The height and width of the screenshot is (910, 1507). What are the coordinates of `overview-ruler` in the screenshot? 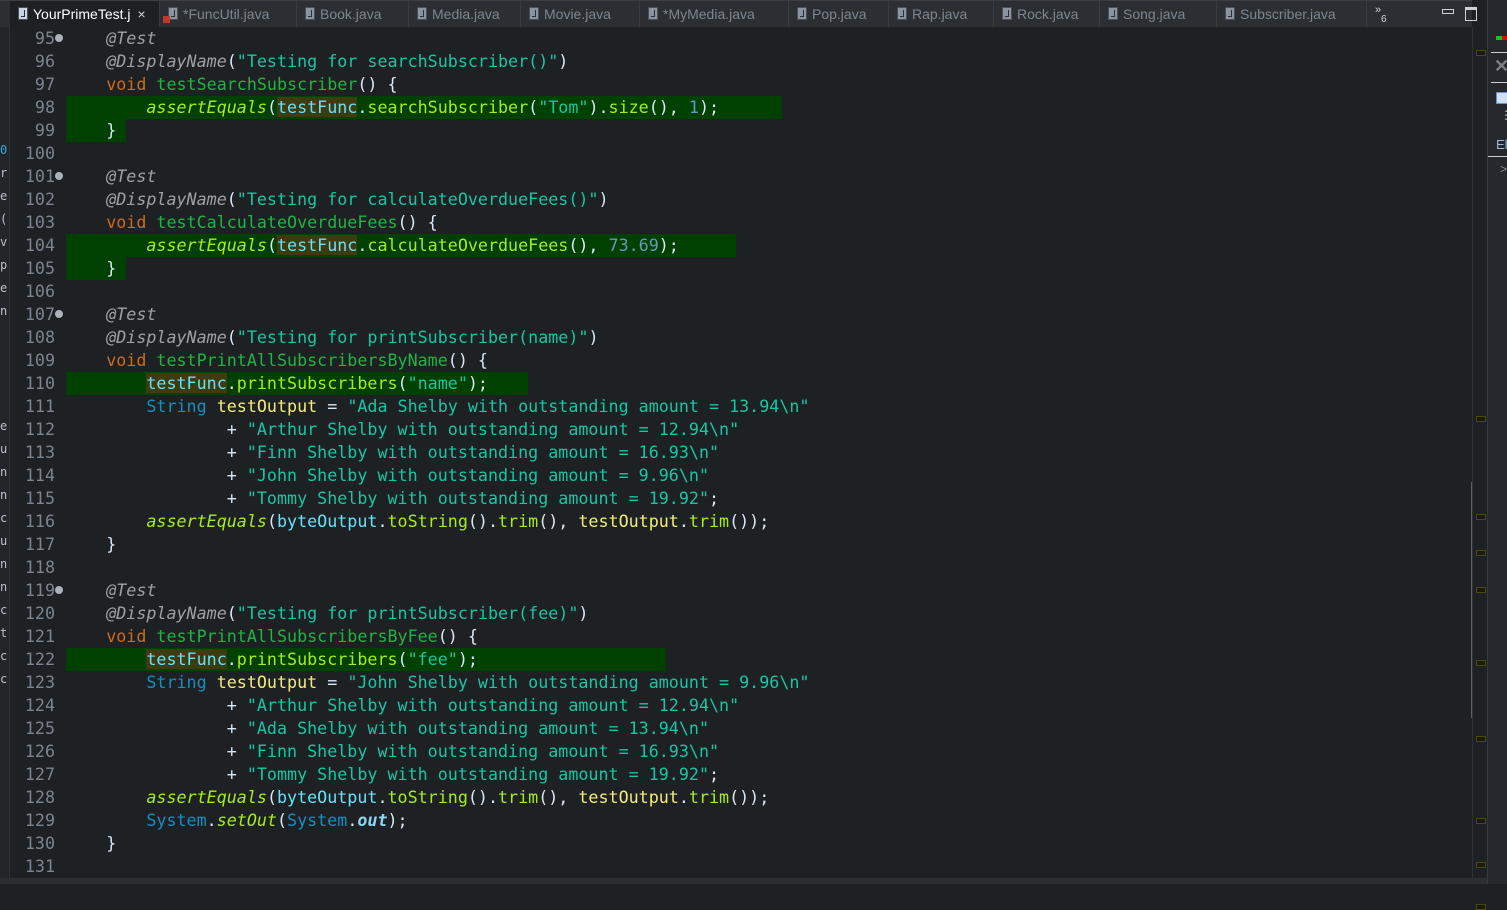 It's located at (1479, 468).